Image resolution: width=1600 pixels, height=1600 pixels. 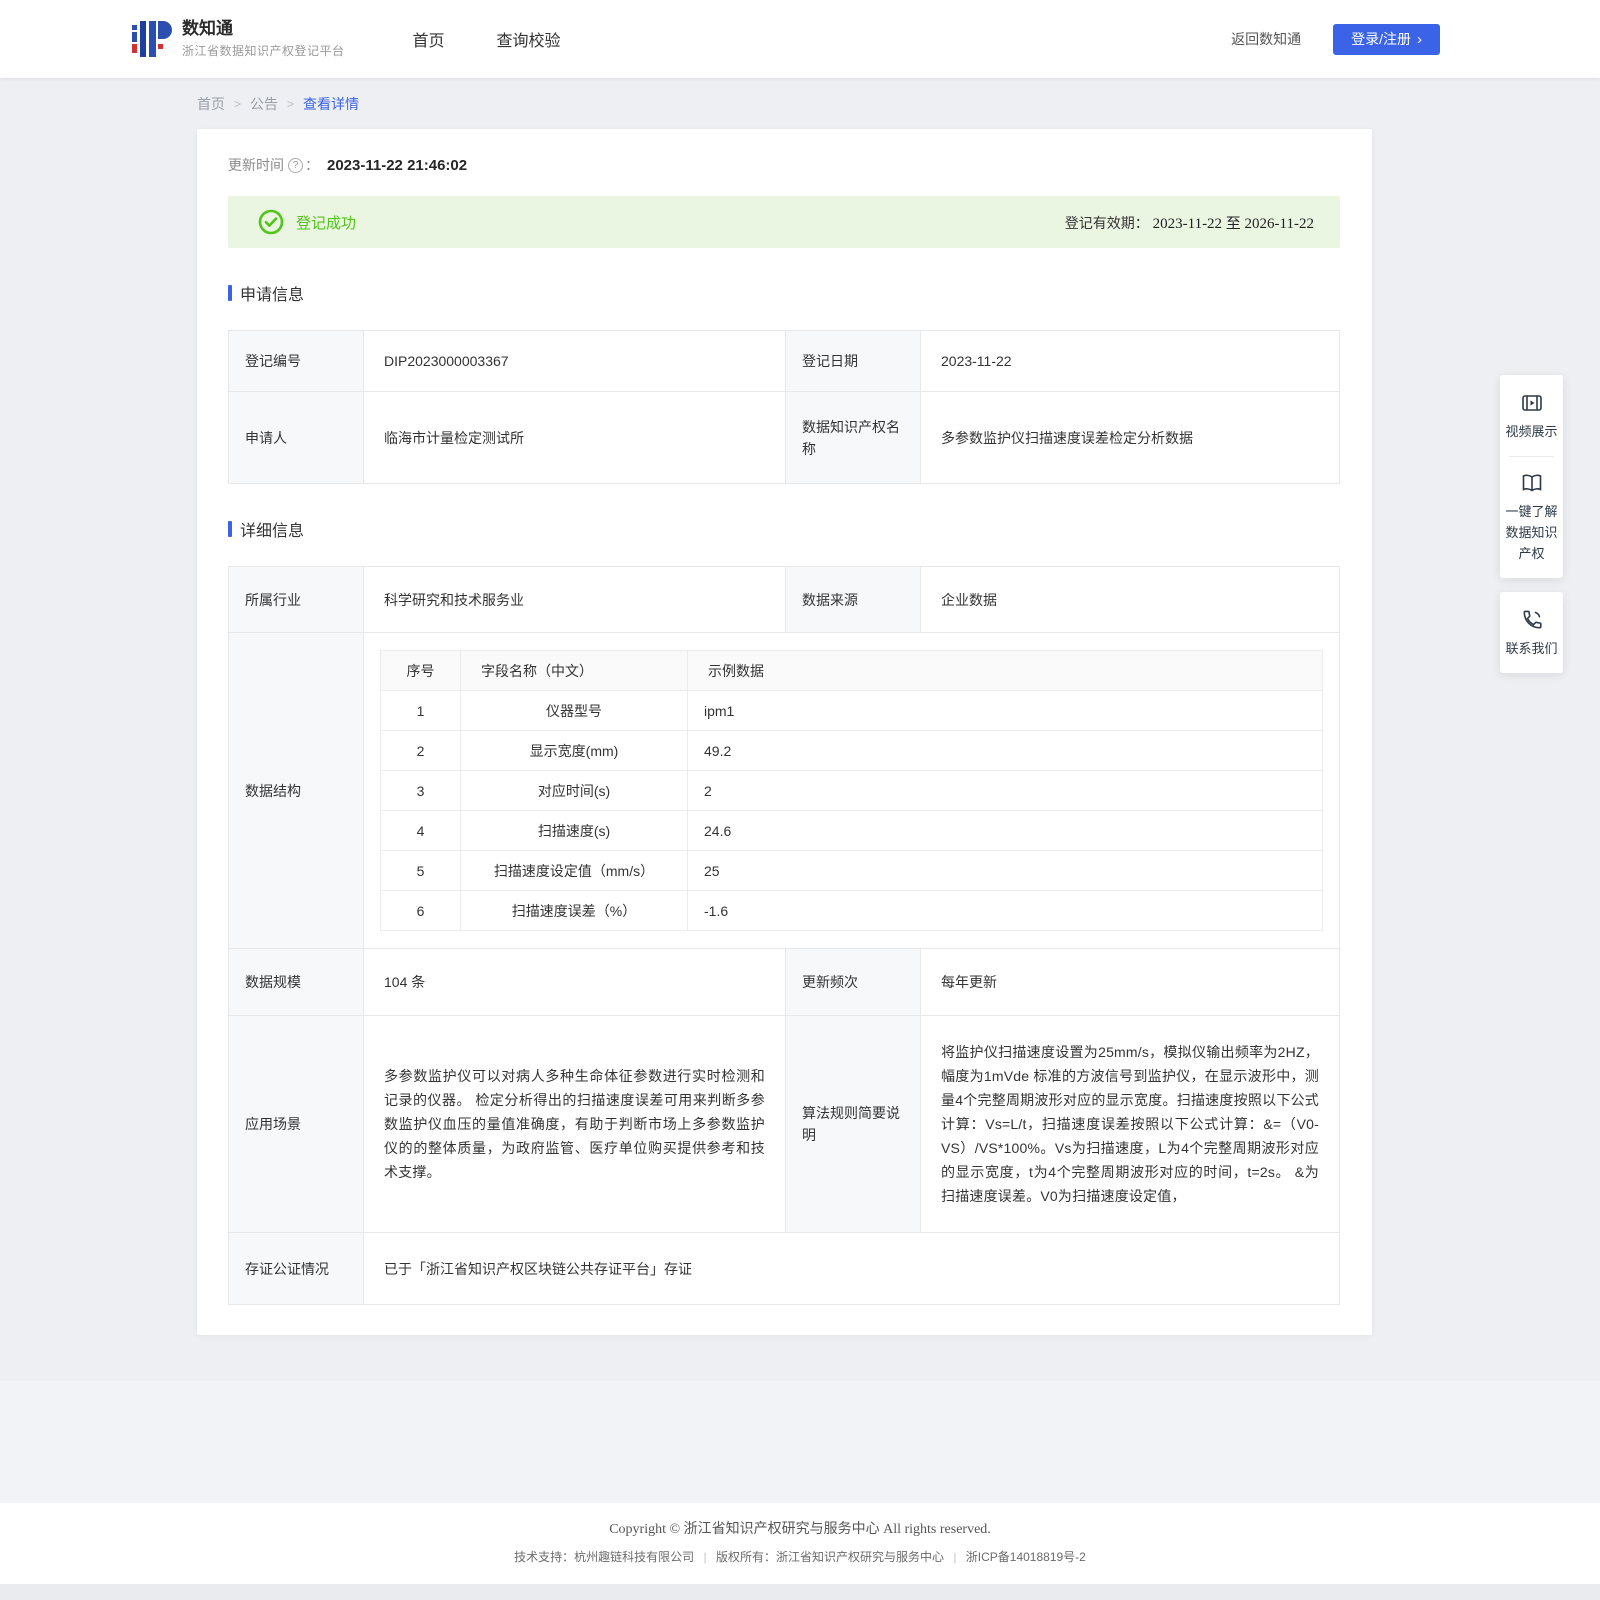 I want to click on cell-no: 2, so click(x=420, y=750).